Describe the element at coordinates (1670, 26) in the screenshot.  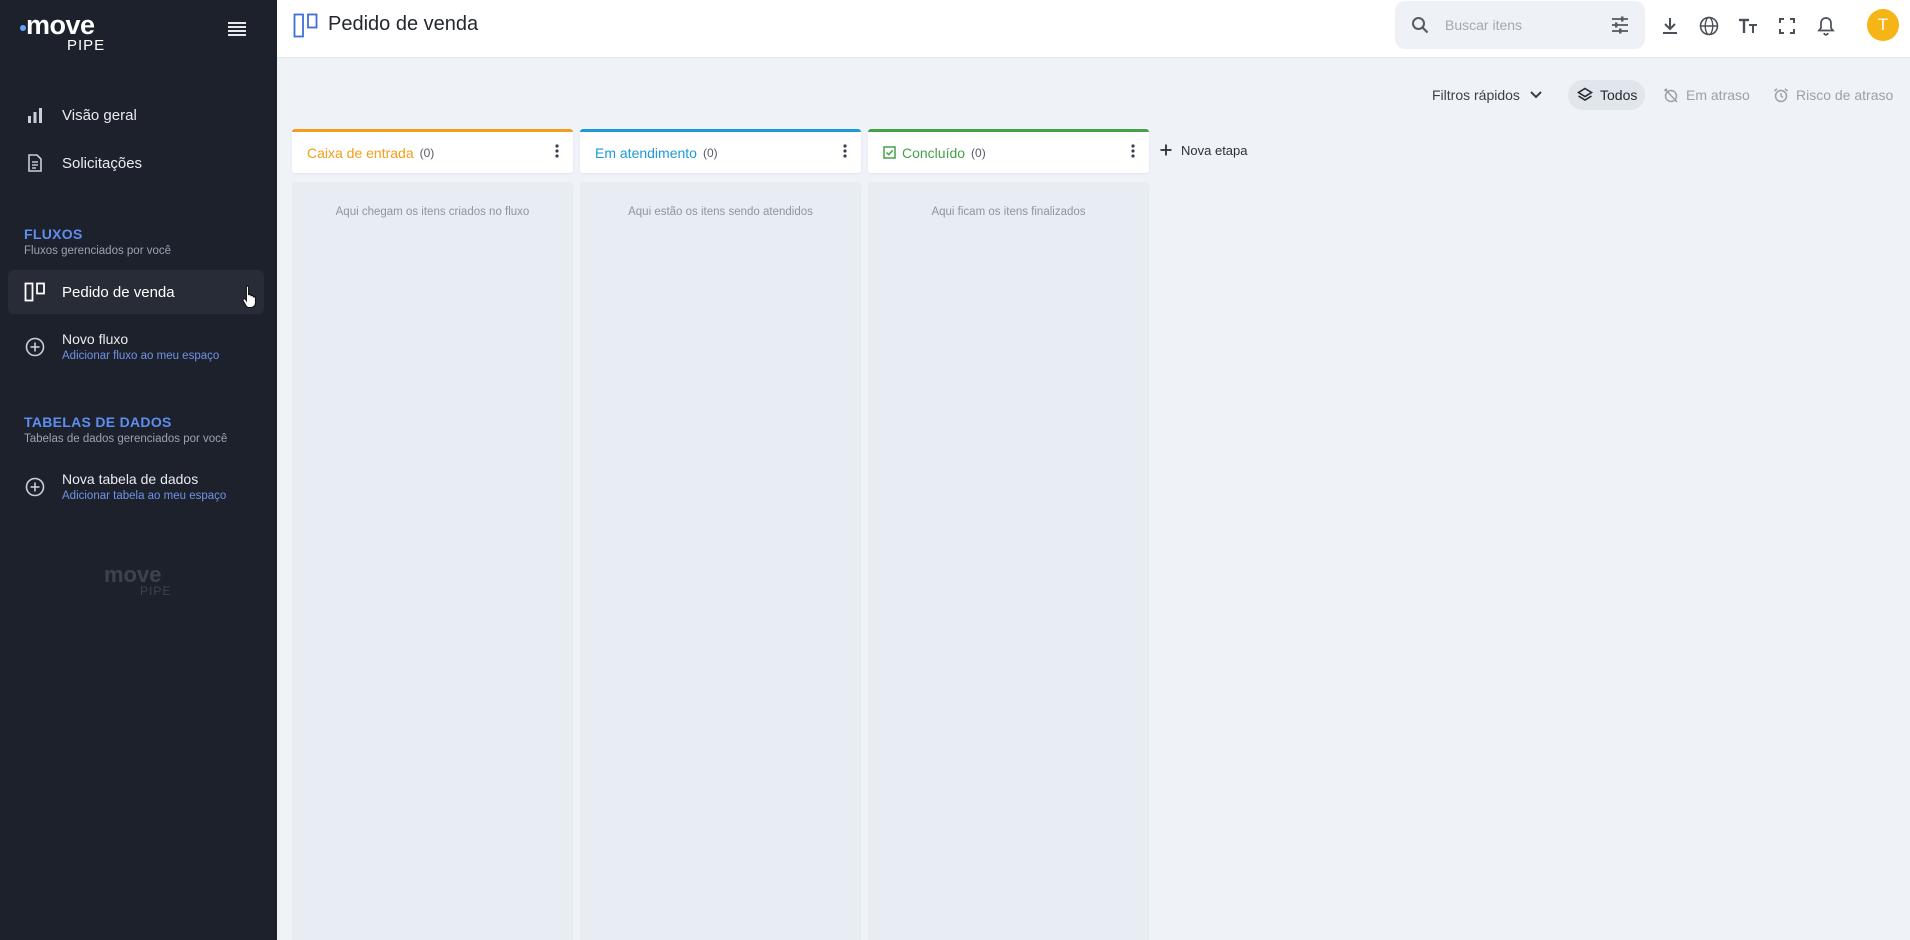
I see `download-icon` at that location.